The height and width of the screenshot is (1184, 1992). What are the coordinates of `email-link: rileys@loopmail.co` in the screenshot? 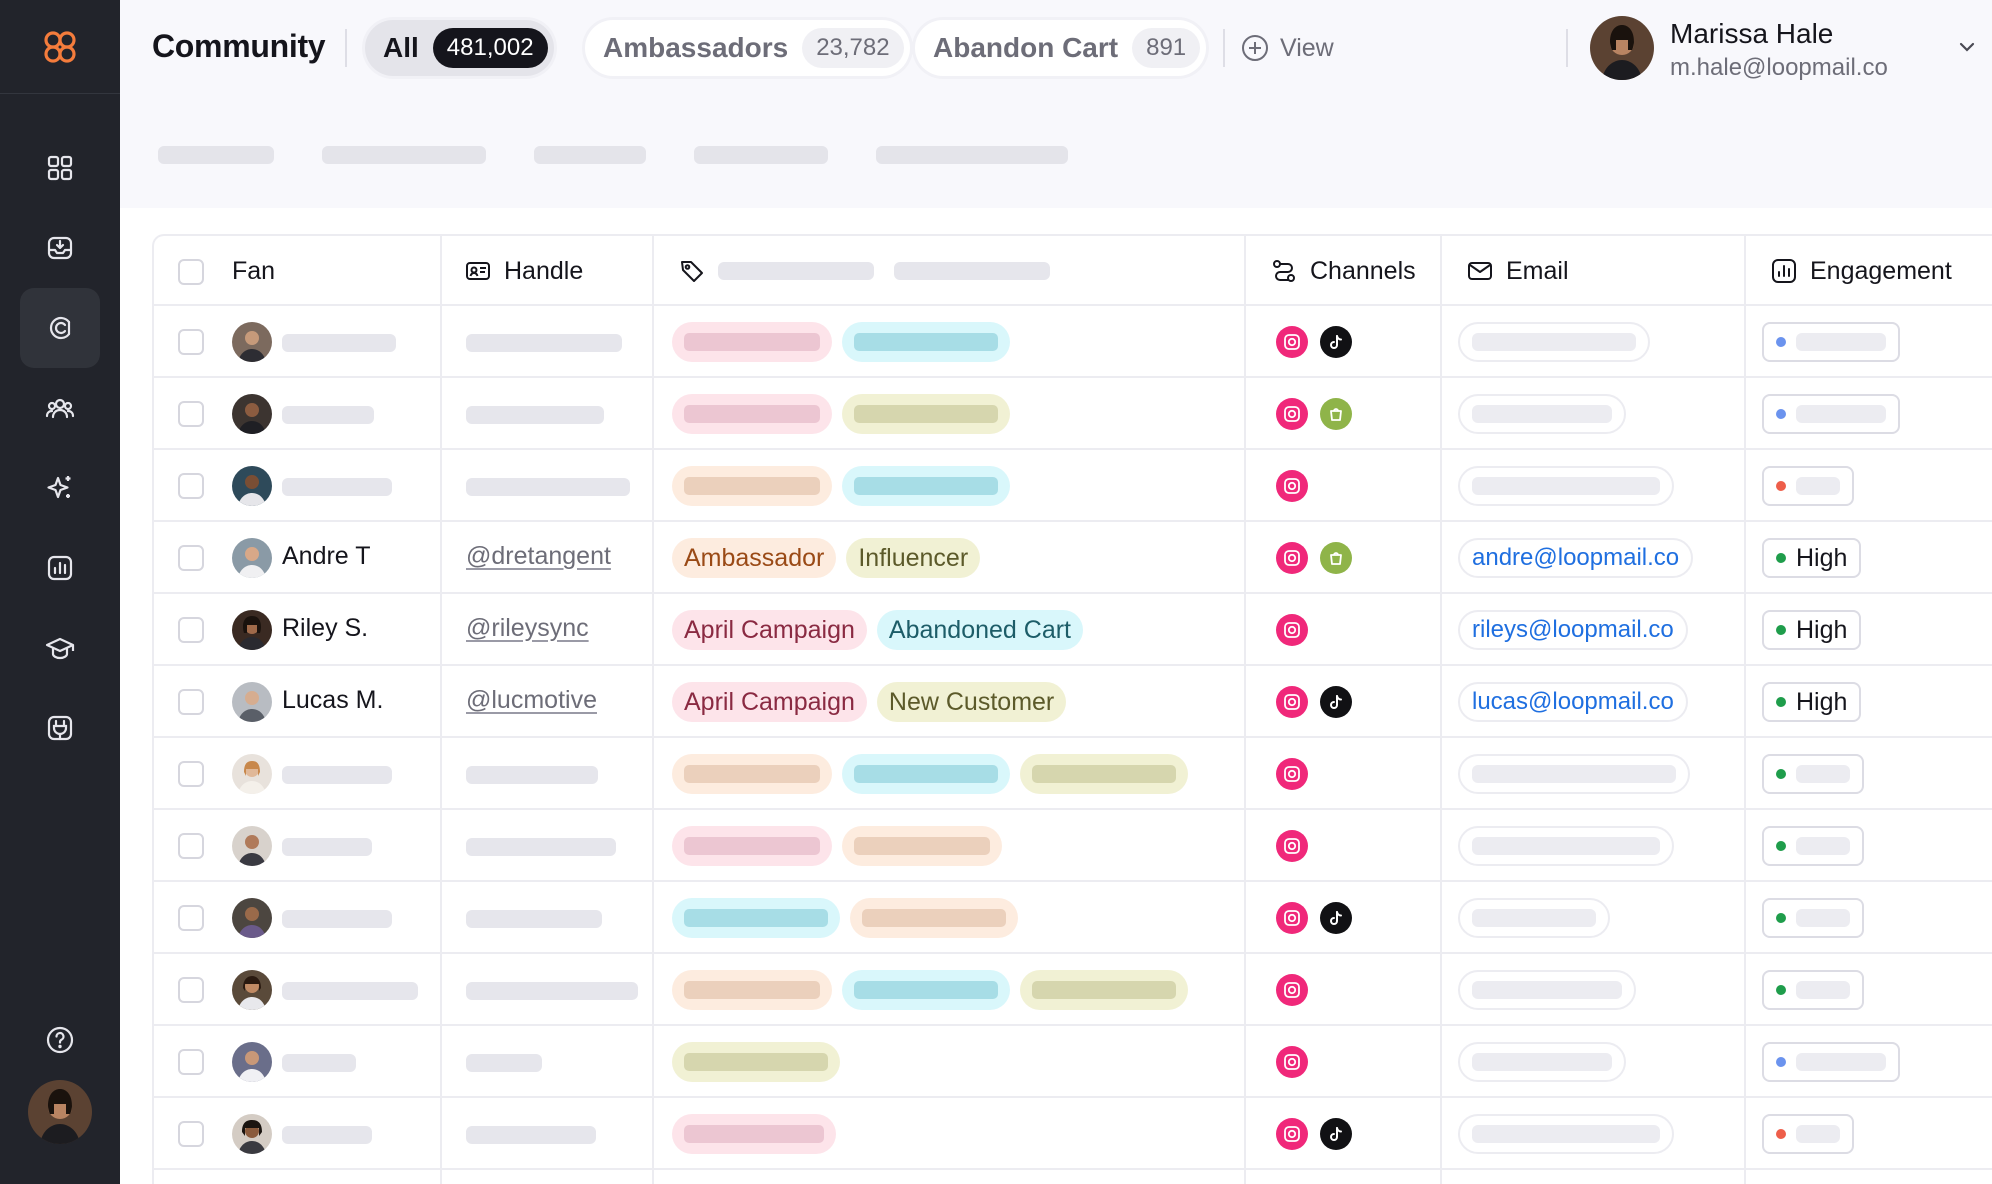 It's located at (1573, 630).